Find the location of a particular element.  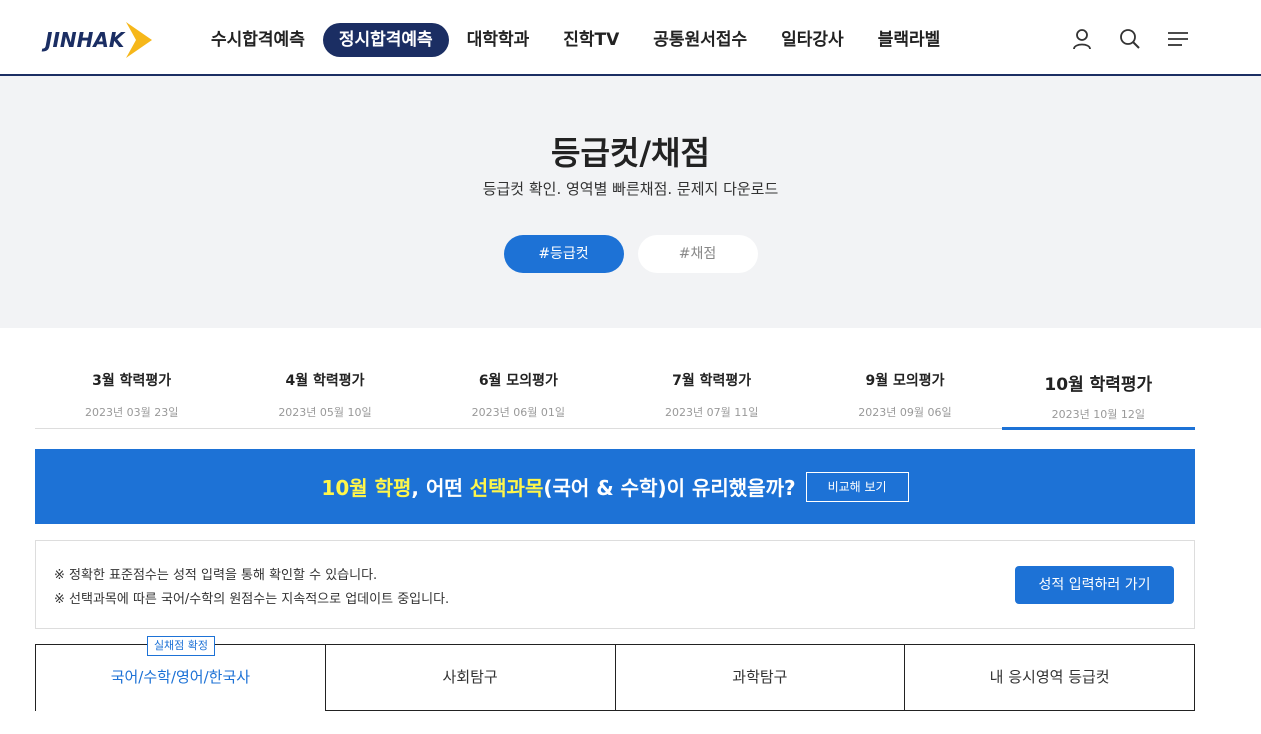

exam-tab-october: 10월 학력평가 2023년 10월 12일 is located at coordinates (1098, 393).